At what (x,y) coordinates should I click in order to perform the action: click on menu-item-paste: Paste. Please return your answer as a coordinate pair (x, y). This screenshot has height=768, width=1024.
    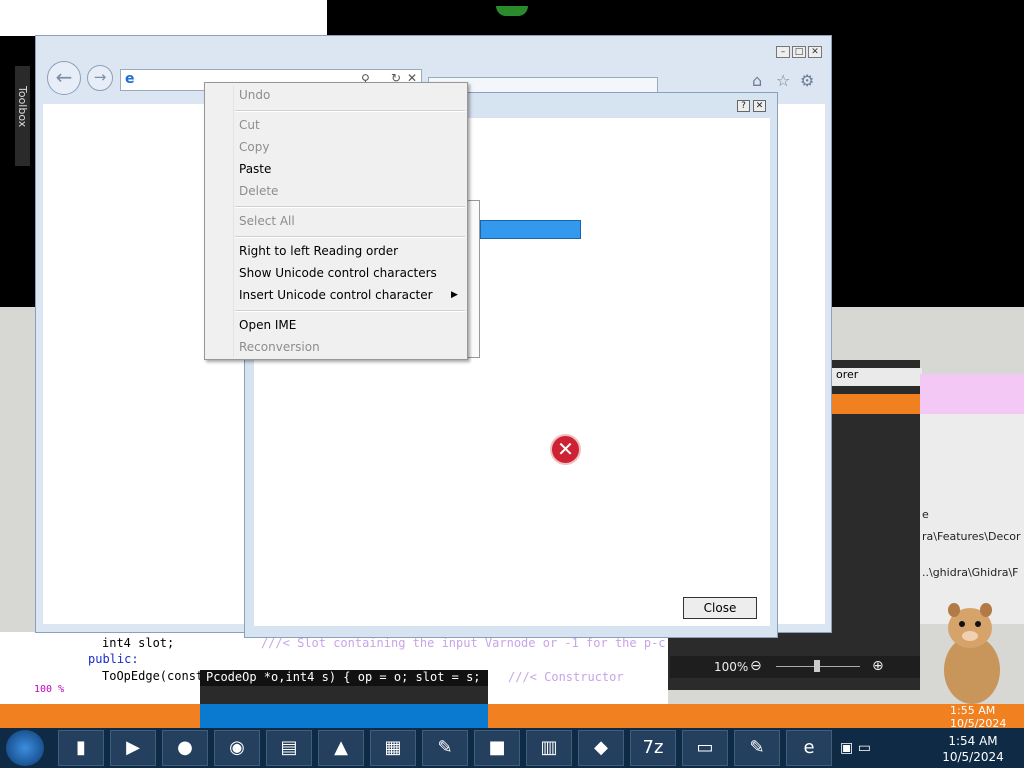
    Looking at the image, I should click on (255, 169).